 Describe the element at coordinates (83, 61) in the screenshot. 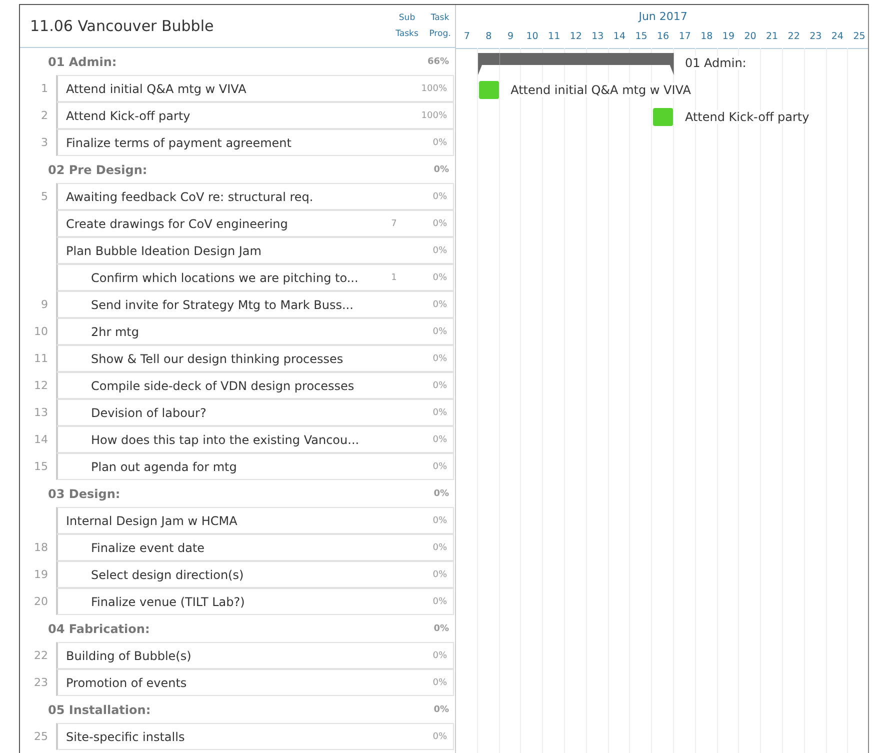

I see `group-name: 01 Admin:` at that location.